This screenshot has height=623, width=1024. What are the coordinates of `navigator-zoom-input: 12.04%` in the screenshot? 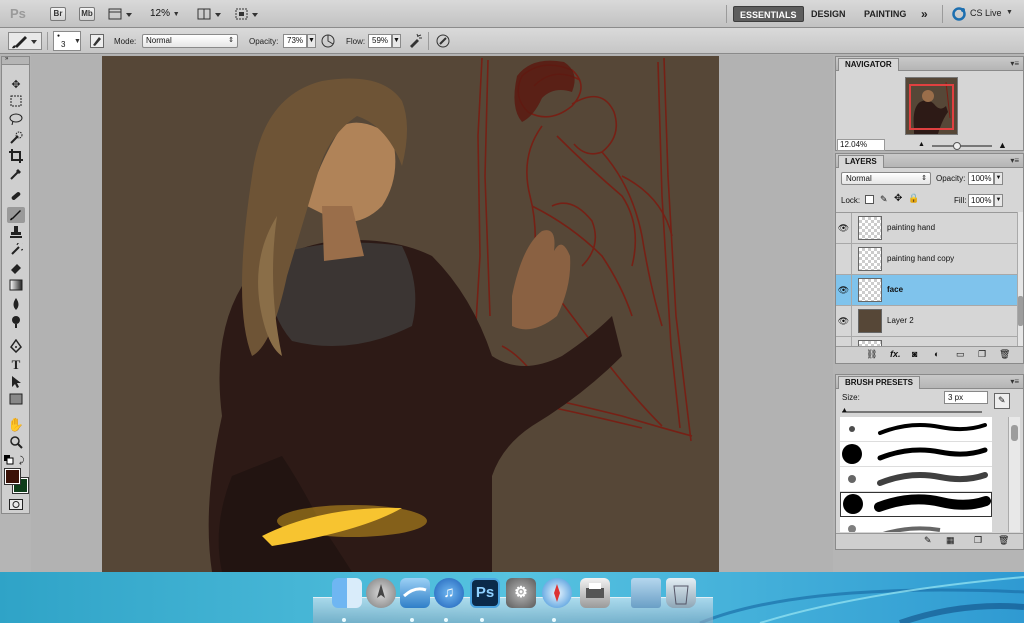 It's located at (861, 145).